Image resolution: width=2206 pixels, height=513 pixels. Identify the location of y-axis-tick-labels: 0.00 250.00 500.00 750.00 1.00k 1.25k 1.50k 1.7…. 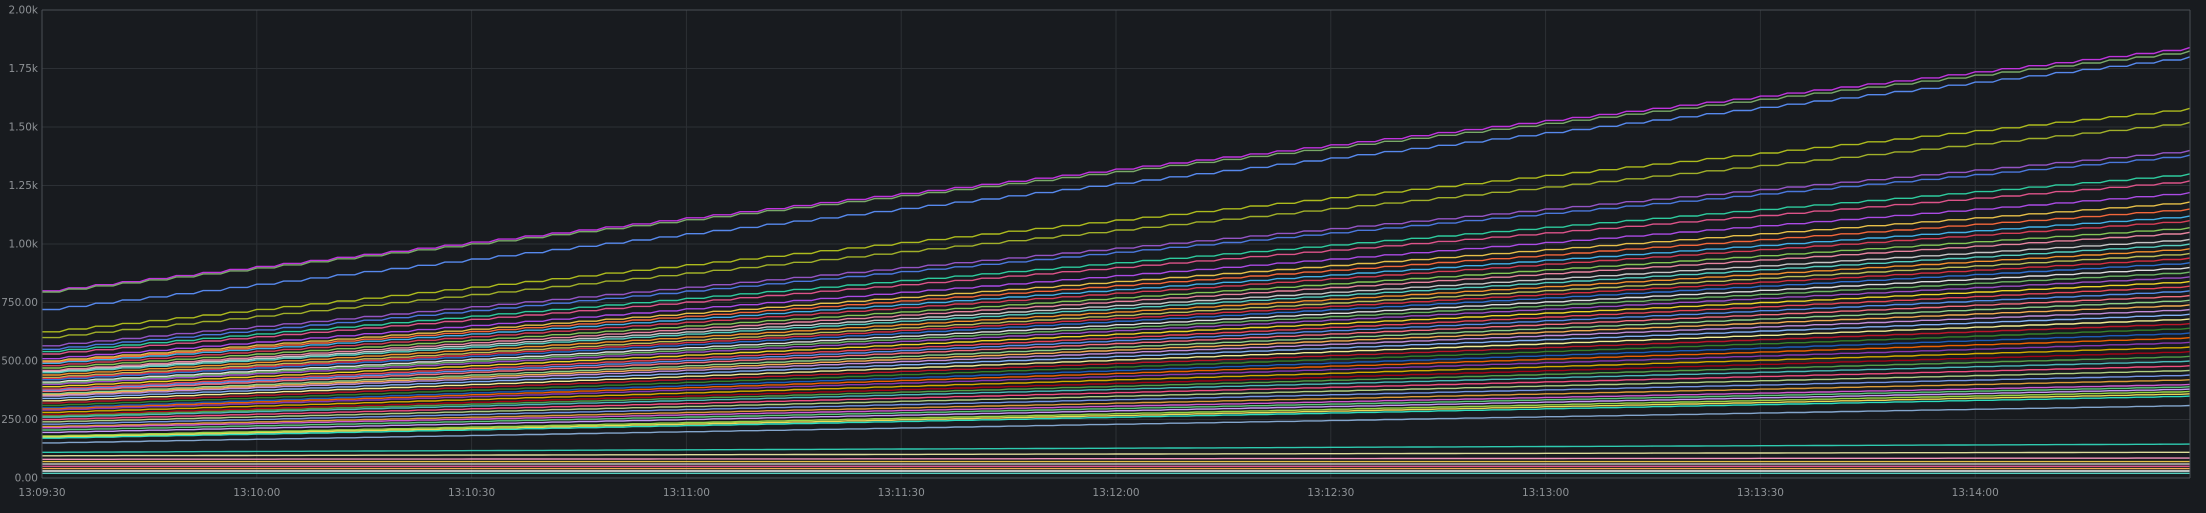
(20, 245).